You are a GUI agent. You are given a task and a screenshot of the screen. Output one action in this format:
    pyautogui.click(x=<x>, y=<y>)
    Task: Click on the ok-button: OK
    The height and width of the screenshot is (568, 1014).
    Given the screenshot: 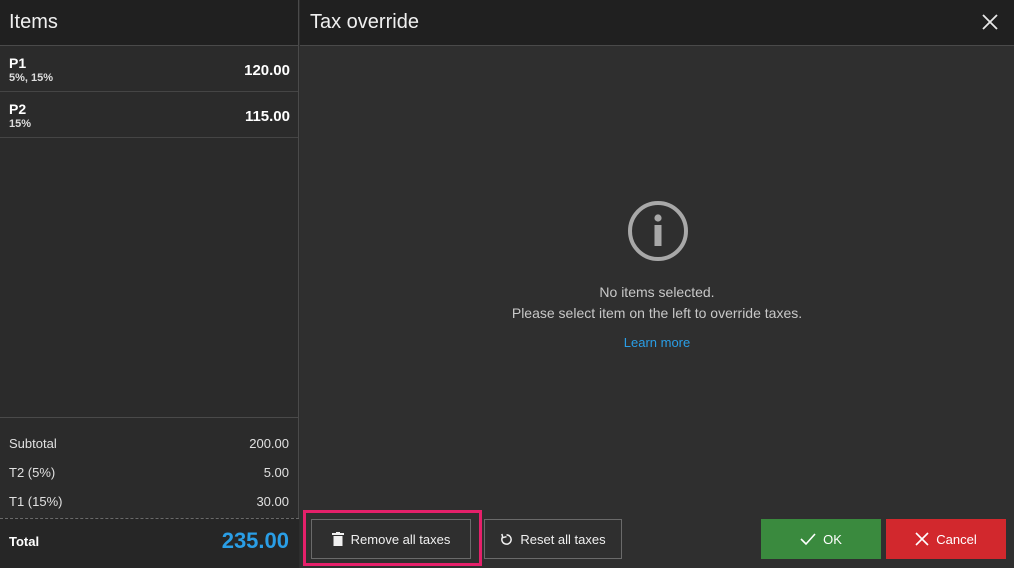 What is the action you would take?
    pyautogui.click(x=821, y=539)
    